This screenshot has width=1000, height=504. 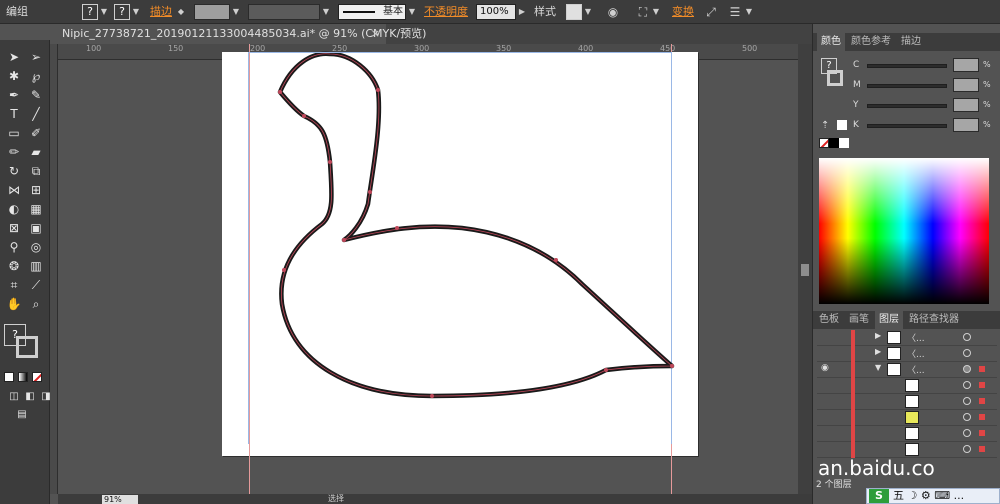 I want to click on type-tool-icon: T, so click(x=14, y=114).